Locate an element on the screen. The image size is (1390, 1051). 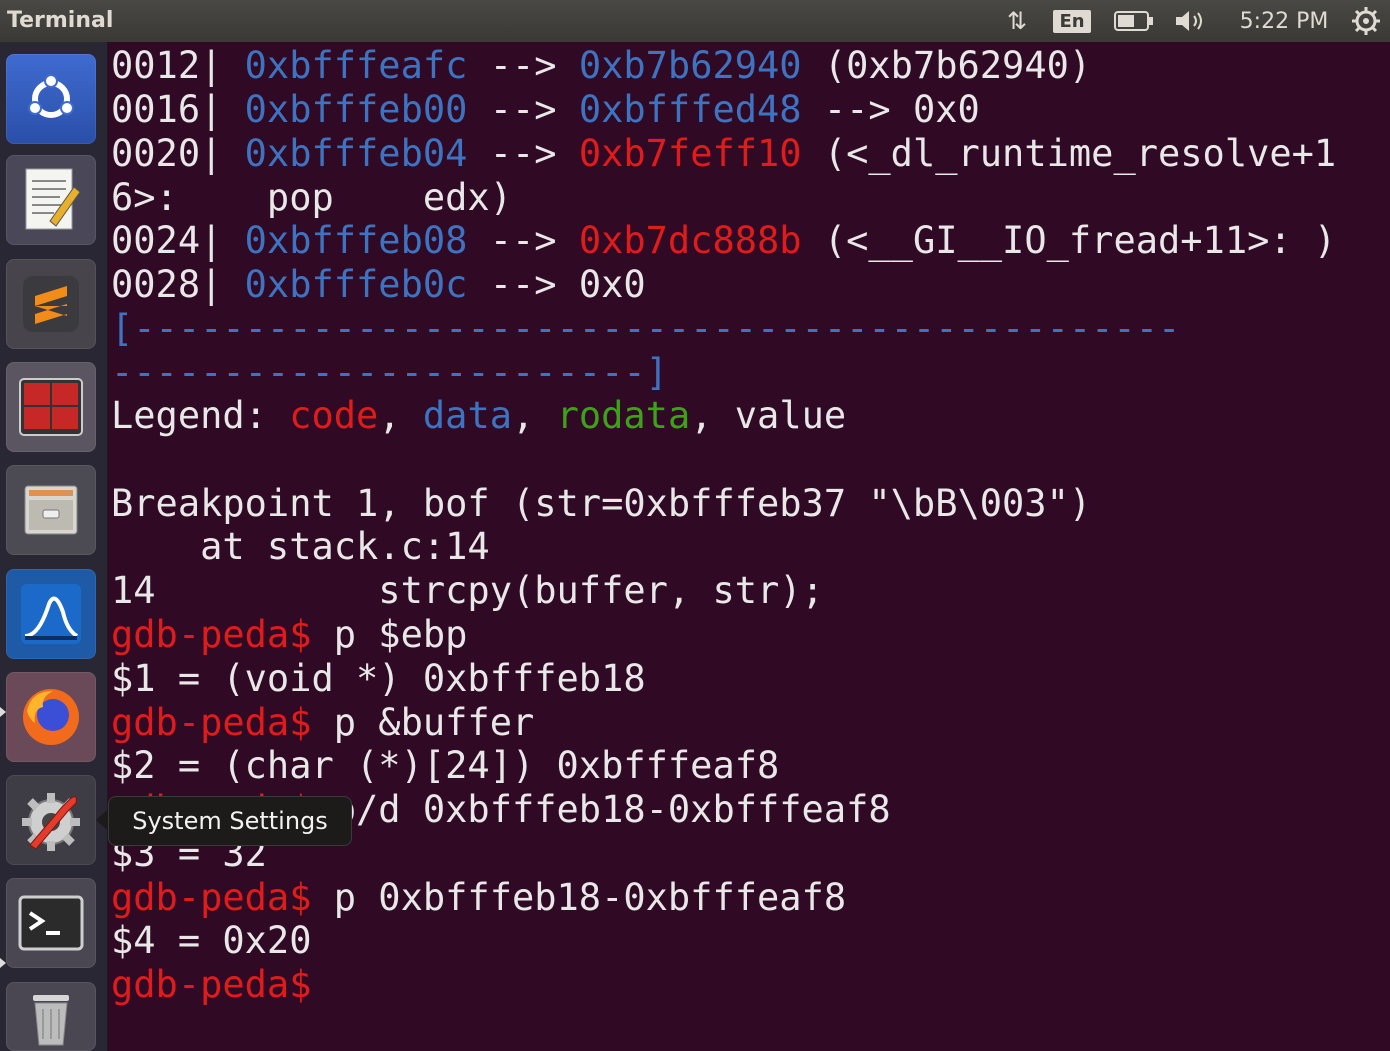
launcher-system-settings is located at coordinates (51, 820).